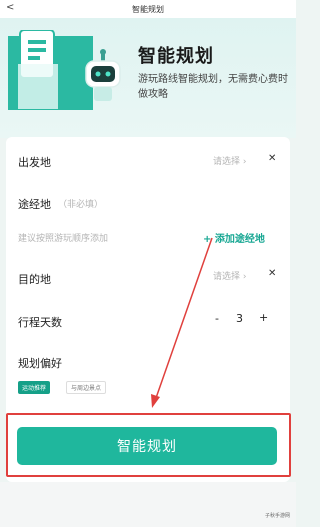 This screenshot has height=527, width=320. I want to click on preference-tag: 与周边景点, so click(86, 387).